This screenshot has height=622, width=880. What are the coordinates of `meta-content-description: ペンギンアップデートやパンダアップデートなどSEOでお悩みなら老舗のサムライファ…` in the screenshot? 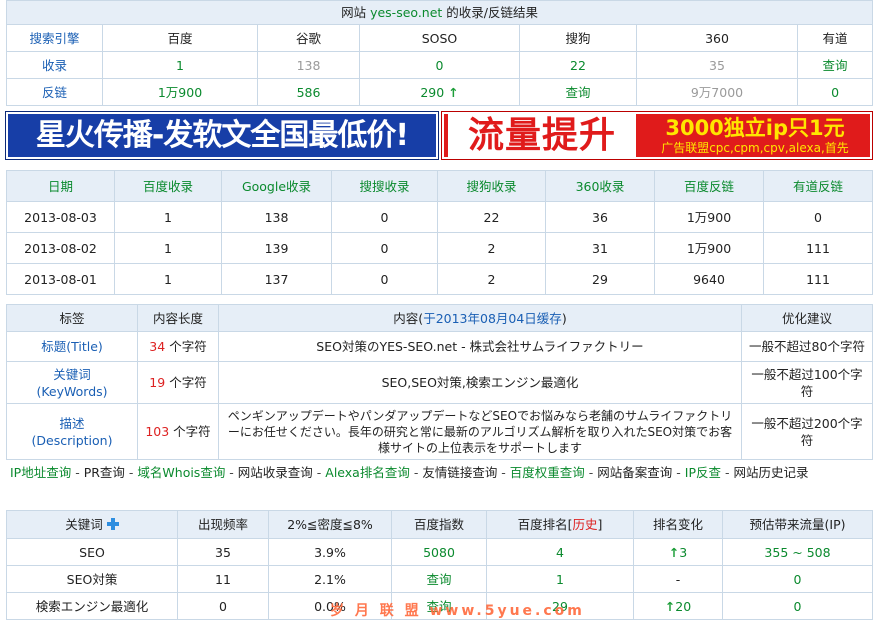 It's located at (480, 431).